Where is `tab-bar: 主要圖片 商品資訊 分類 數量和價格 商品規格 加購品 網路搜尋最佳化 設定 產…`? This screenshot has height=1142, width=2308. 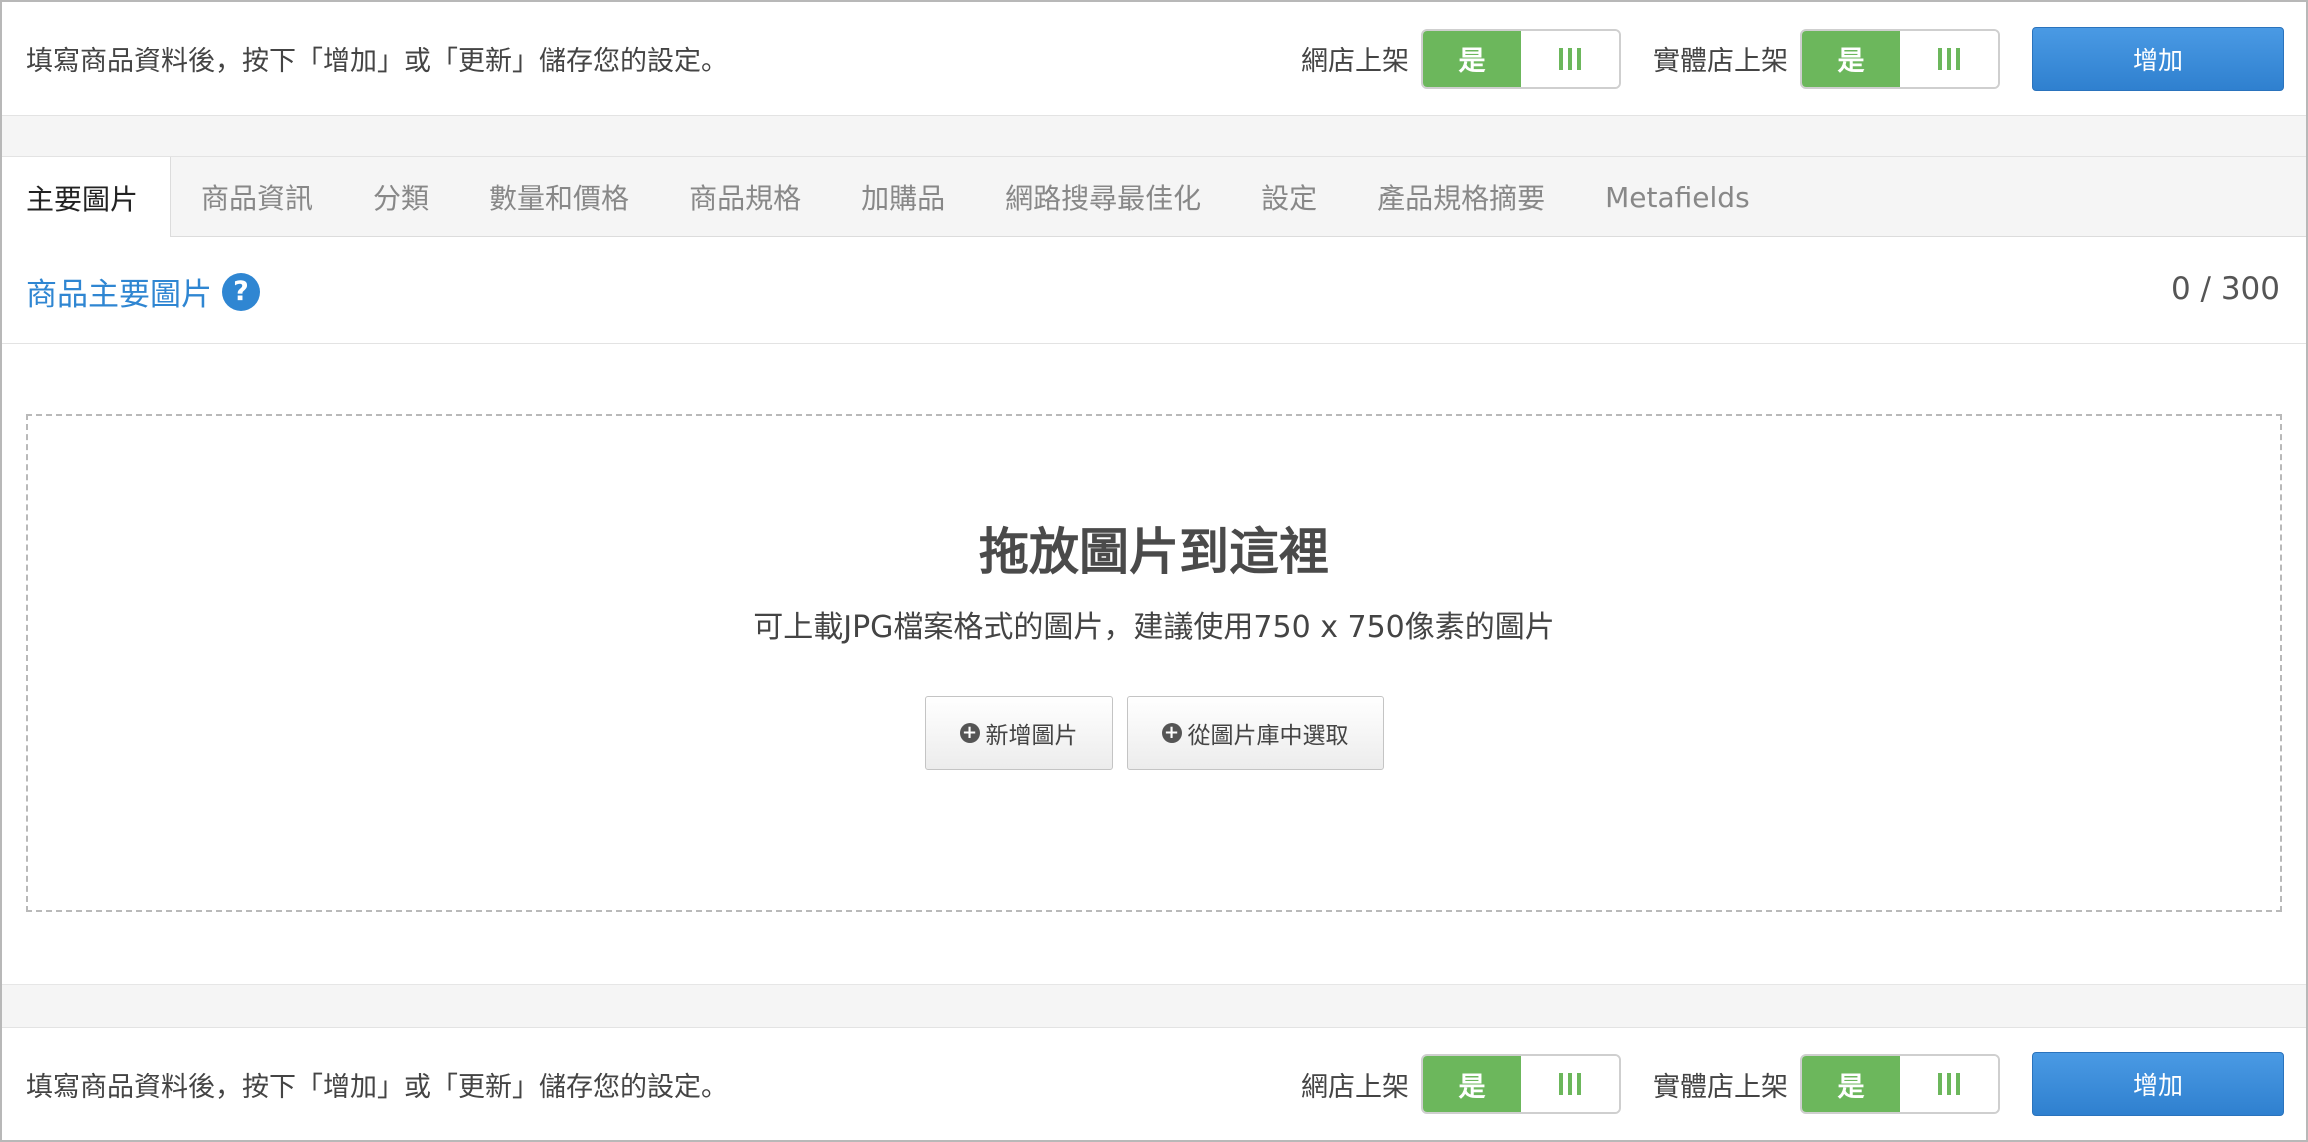
tab-bar: 主要圖片 商品資訊 分類 數量和價格 商品規格 加購品 網路搜尋最佳化 設定 產… is located at coordinates (1154, 197).